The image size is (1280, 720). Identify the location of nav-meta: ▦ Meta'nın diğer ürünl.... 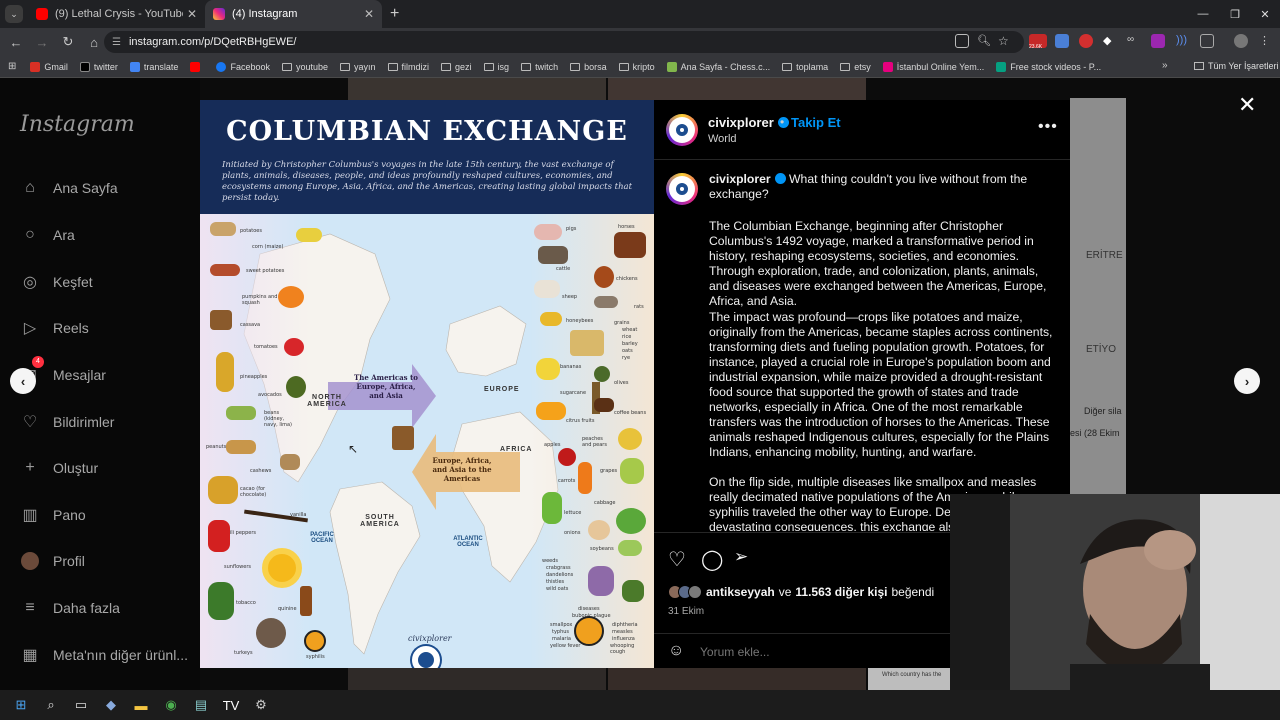
(104, 655).